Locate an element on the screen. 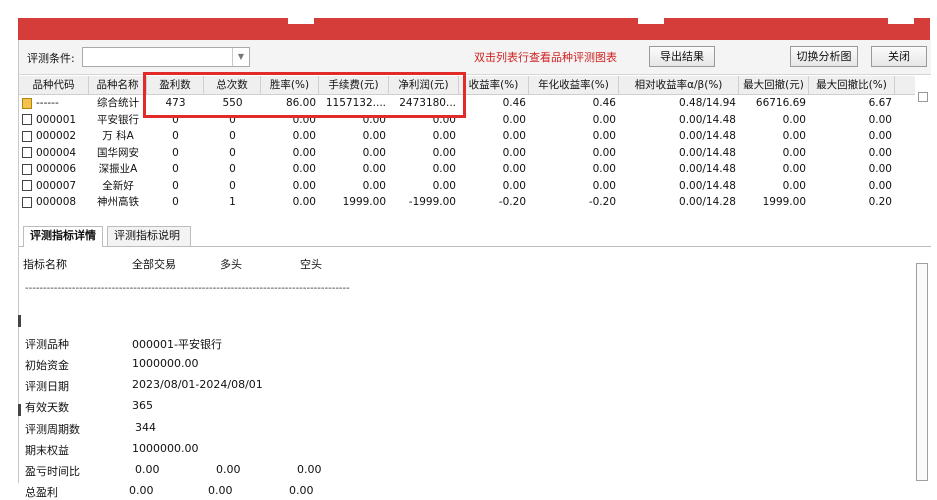 This screenshot has width=937, height=500. metric-label: 初始资金 is located at coordinates (47, 365).